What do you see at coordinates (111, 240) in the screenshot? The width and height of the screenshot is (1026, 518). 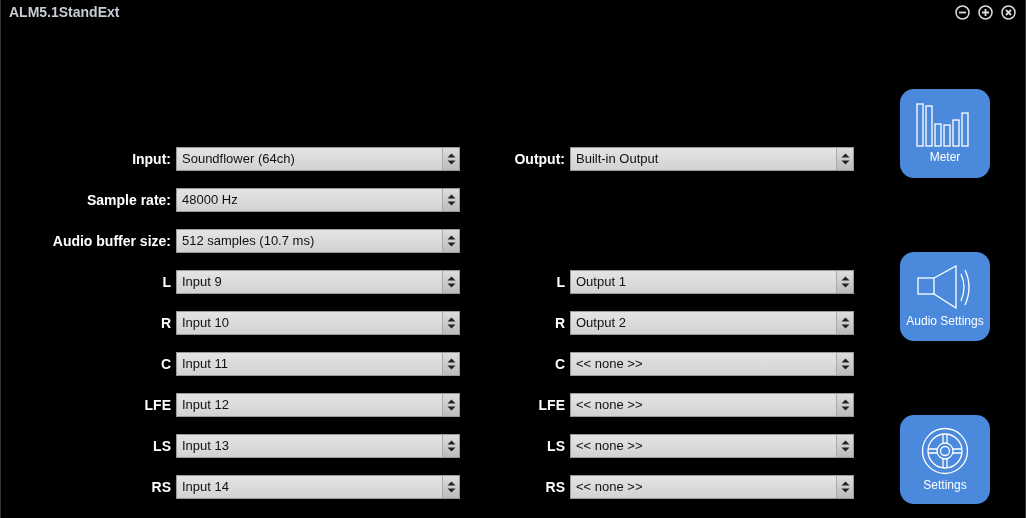 I see `field-label: Audio buffer size:` at bounding box center [111, 240].